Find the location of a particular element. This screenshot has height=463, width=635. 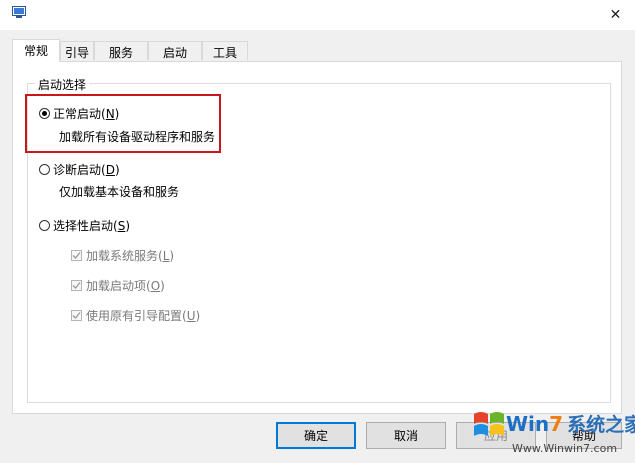

checkbox-use-original-boot-config: 使用原有引导配置(U) is located at coordinates (135, 315).